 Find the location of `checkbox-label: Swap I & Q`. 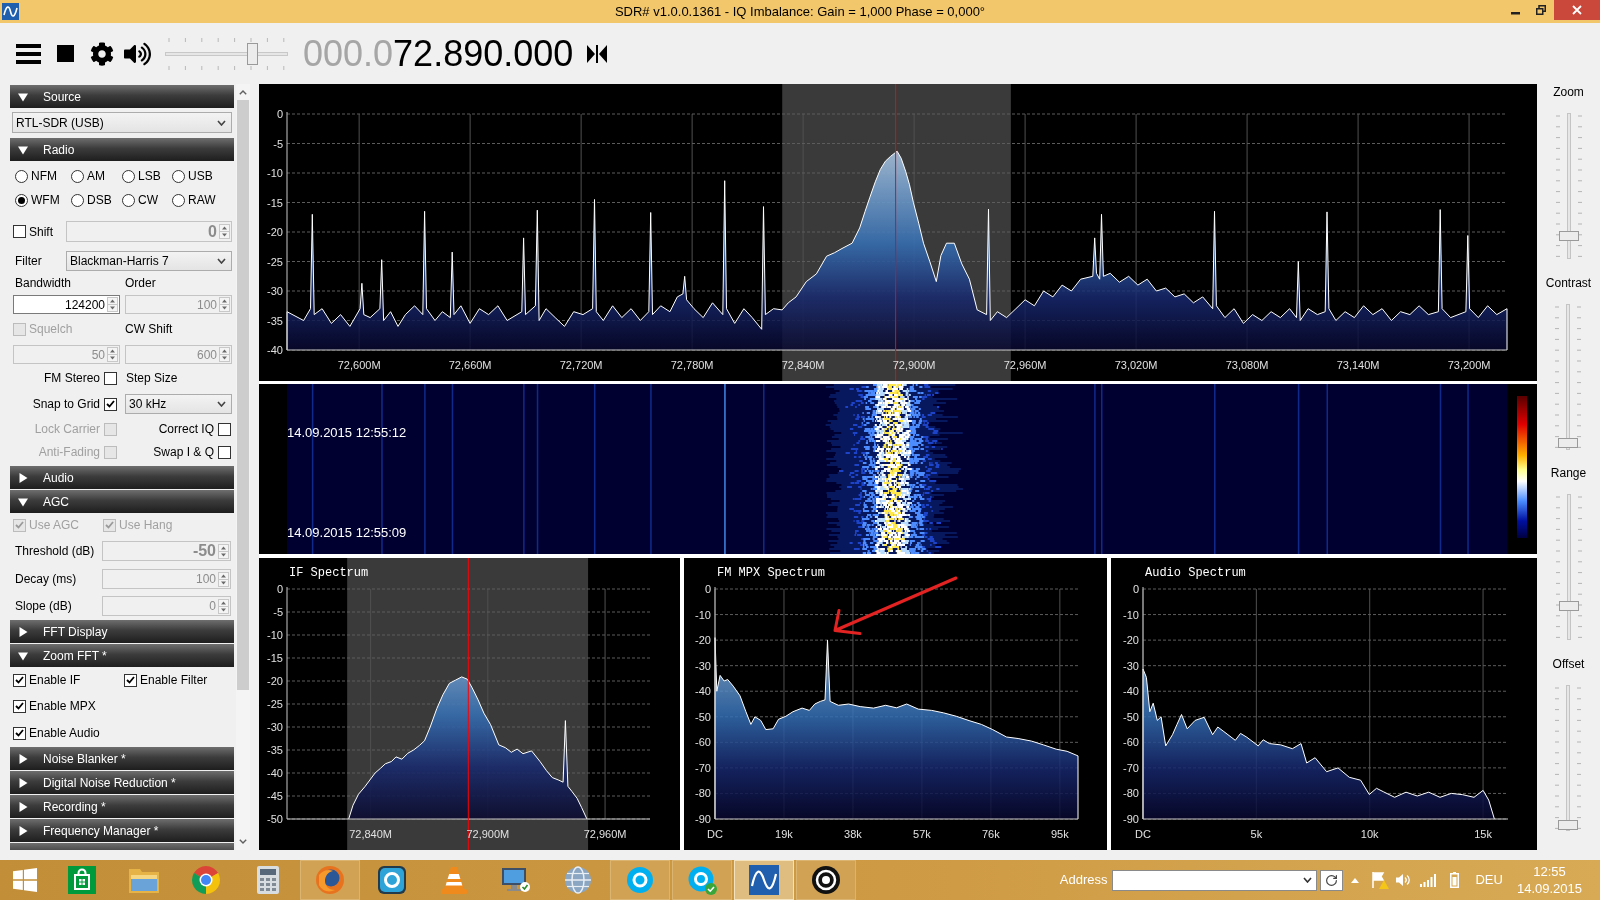

checkbox-label: Swap I & Q is located at coordinates (183, 452).